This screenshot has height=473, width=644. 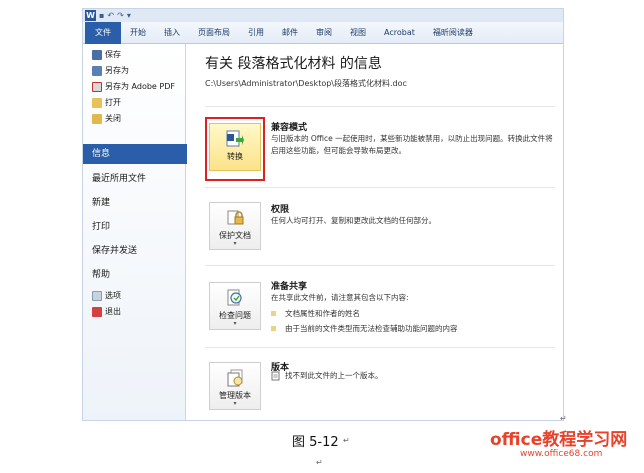 What do you see at coordinates (214, 33) in the screenshot?
I see `tab-page-layout: 页面布局` at bounding box center [214, 33].